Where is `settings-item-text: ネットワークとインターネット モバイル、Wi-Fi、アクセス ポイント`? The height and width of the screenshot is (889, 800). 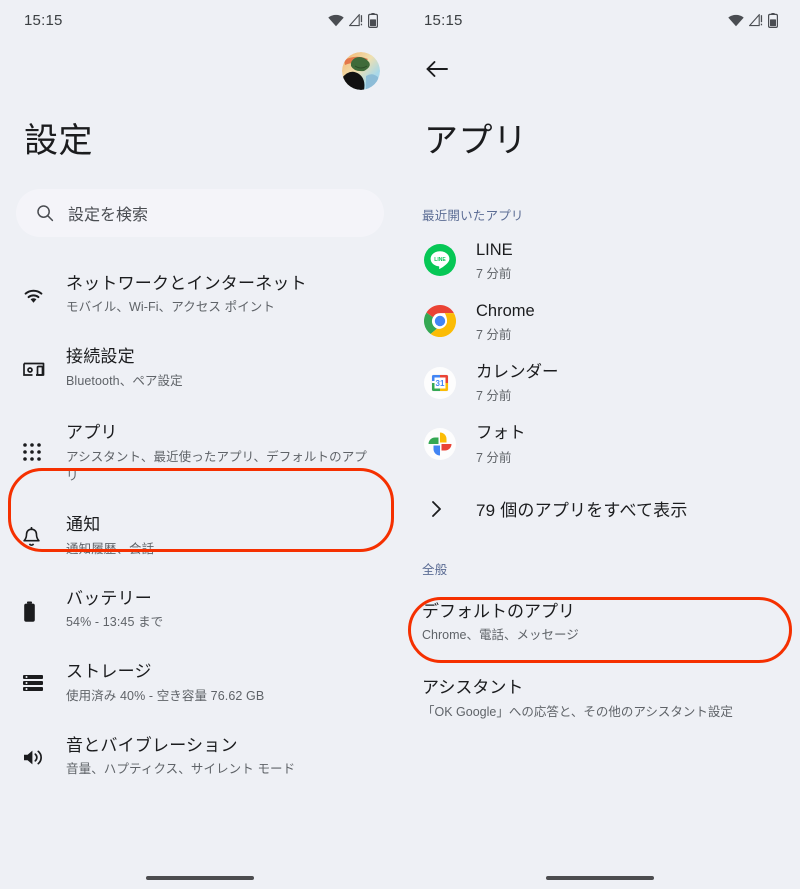 settings-item-text: ネットワークとインターネット モバイル、Wi-Fi、アクセス ポイント is located at coordinates (224, 293).